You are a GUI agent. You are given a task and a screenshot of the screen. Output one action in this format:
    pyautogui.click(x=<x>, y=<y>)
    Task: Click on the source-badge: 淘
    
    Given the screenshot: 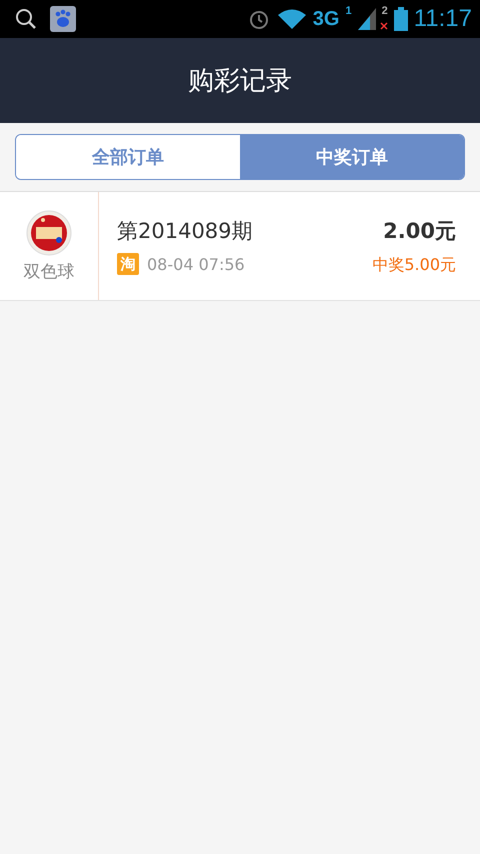 What is the action you would take?
    pyautogui.click(x=128, y=264)
    